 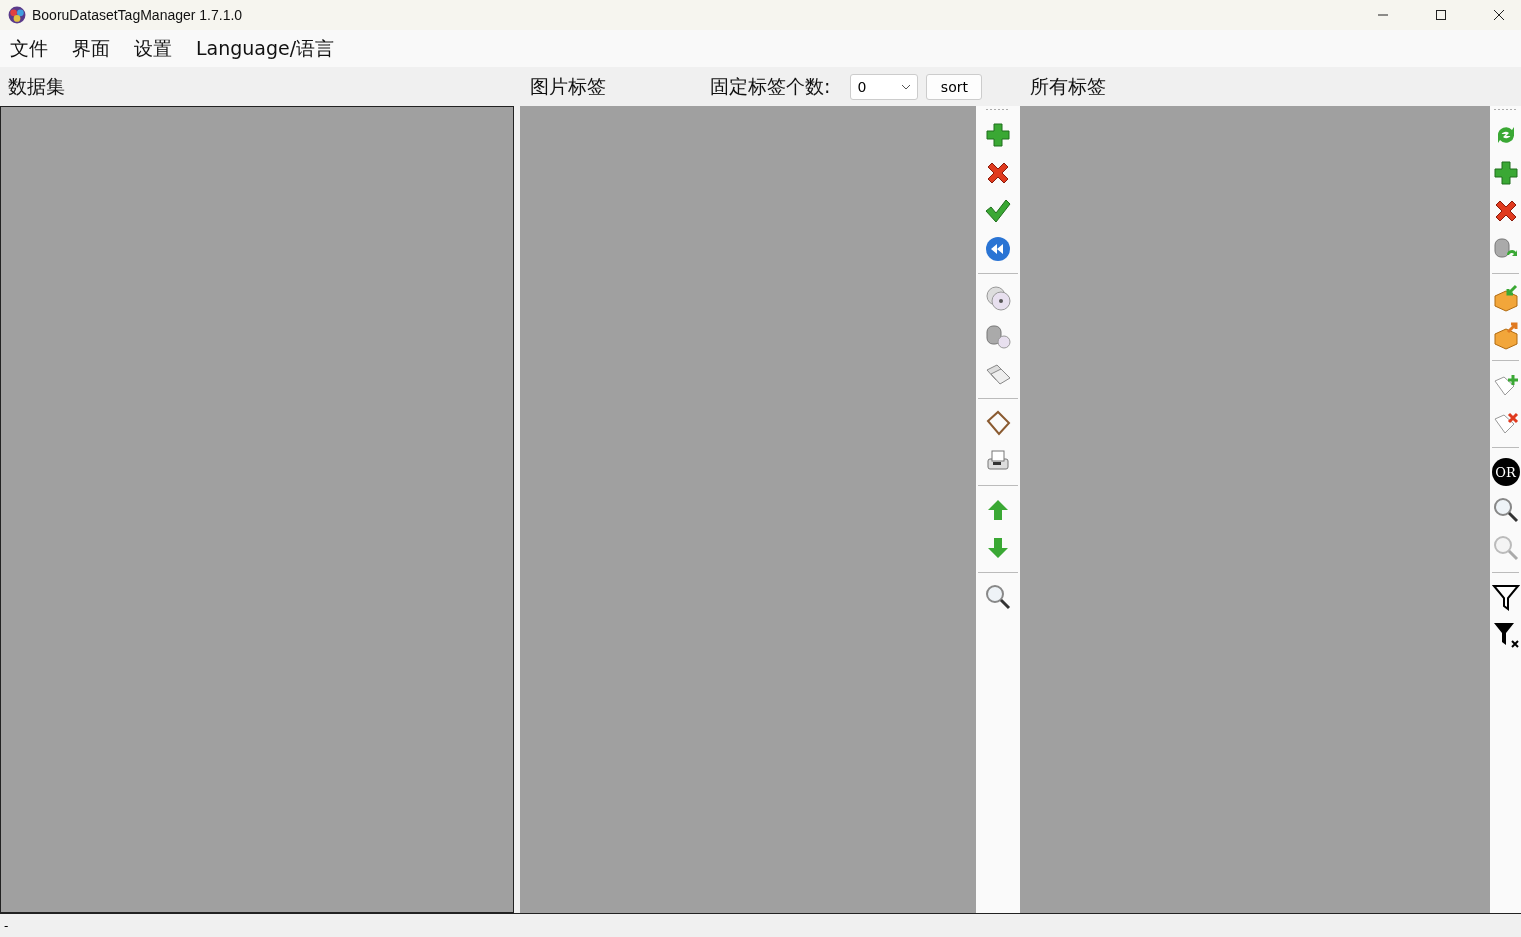 I want to click on count-dropdown: 0, so click(x=884, y=86).